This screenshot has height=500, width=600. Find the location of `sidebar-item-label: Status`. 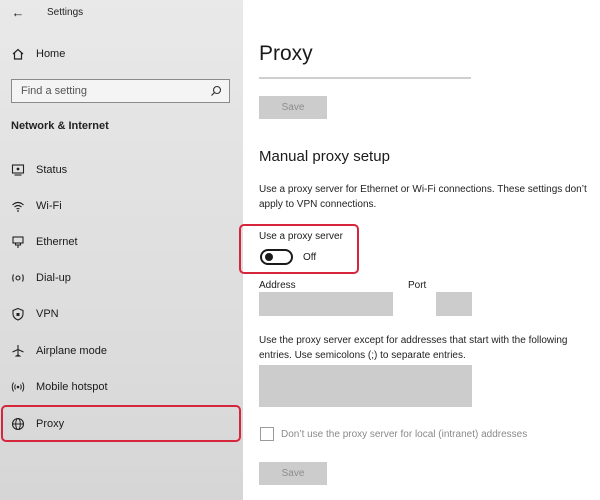

sidebar-item-label: Status is located at coordinates (52, 170).